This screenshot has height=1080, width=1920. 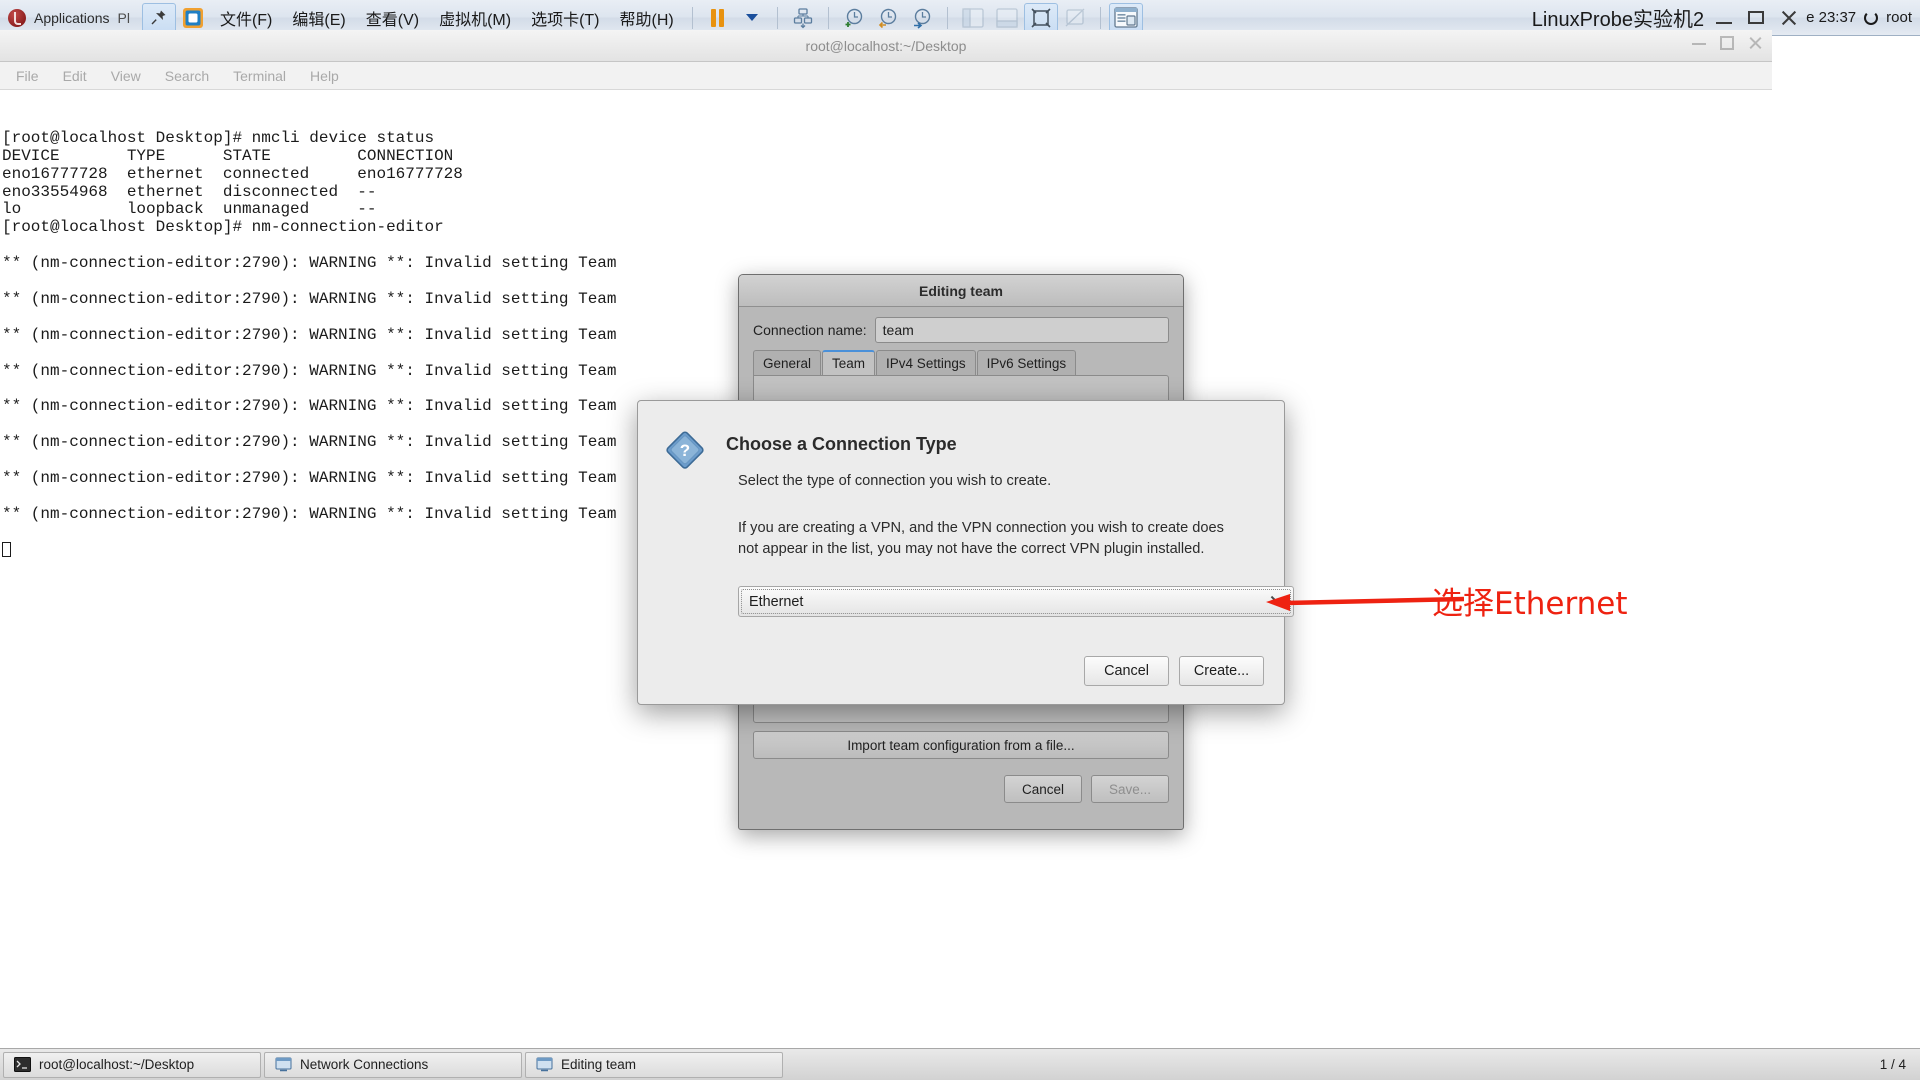 I want to click on window-controls, so click(x=1761, y=18).